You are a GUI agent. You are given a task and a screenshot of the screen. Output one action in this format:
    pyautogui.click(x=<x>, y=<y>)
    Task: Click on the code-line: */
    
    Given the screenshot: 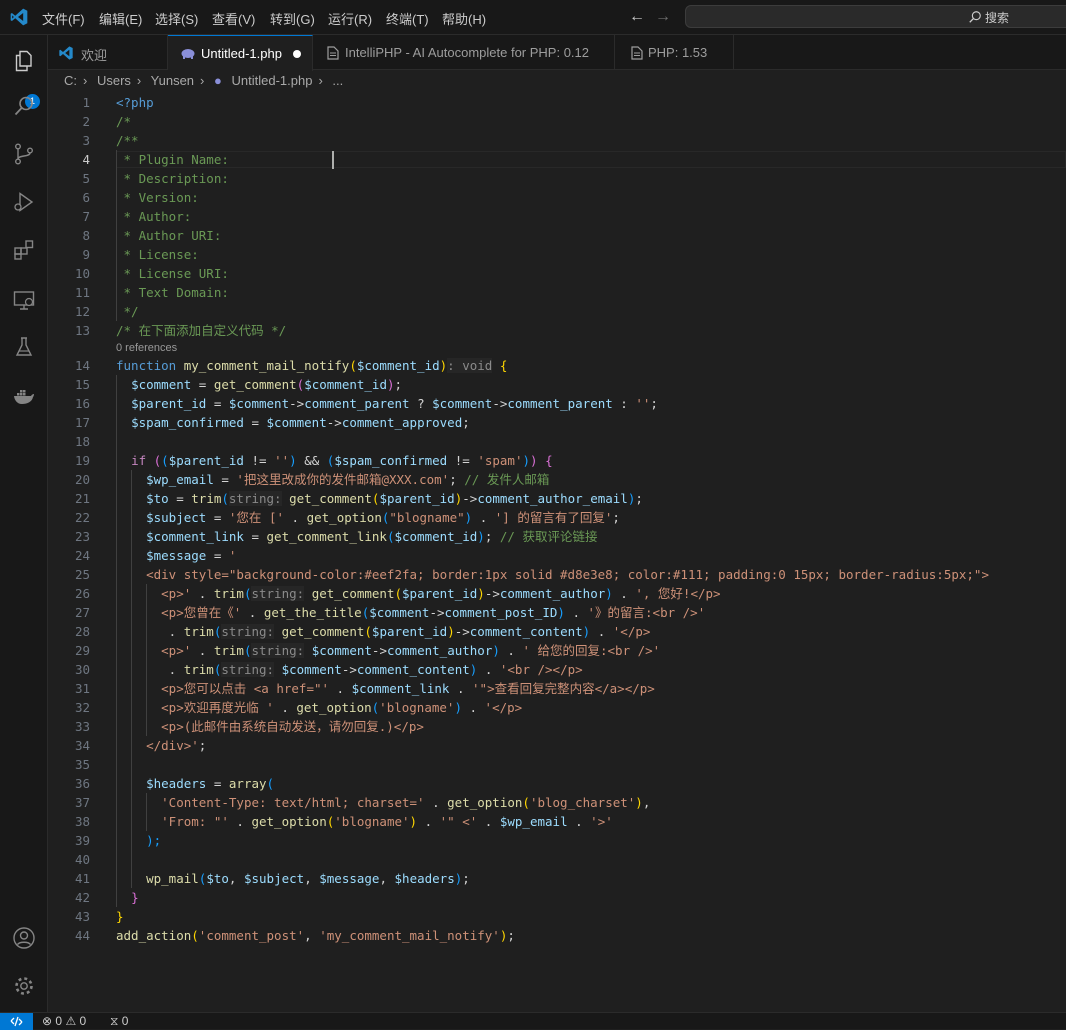 What is the action you would take?
    pyautogui.click(x=127, y=311)
    